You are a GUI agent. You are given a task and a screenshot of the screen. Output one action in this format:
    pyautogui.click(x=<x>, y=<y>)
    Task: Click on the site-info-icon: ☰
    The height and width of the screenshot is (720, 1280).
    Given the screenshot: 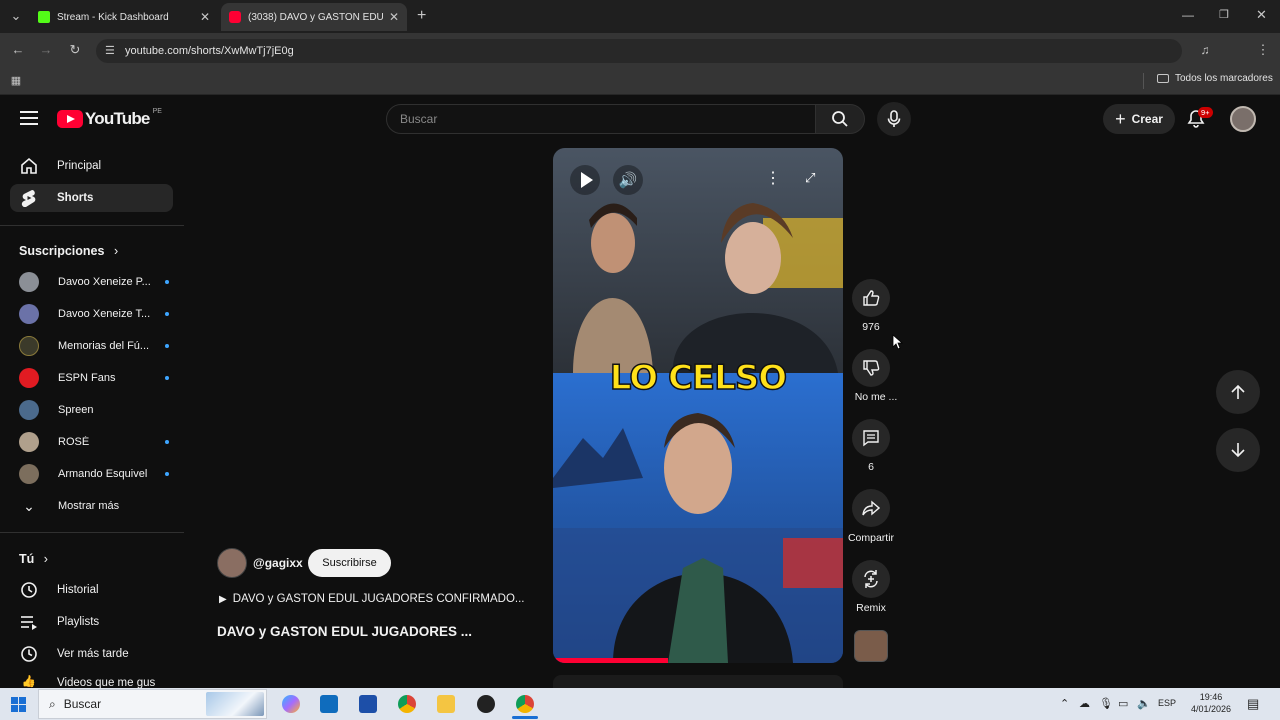 What is the action you would take?
    pyautogui.click(x=110, y=50)
    